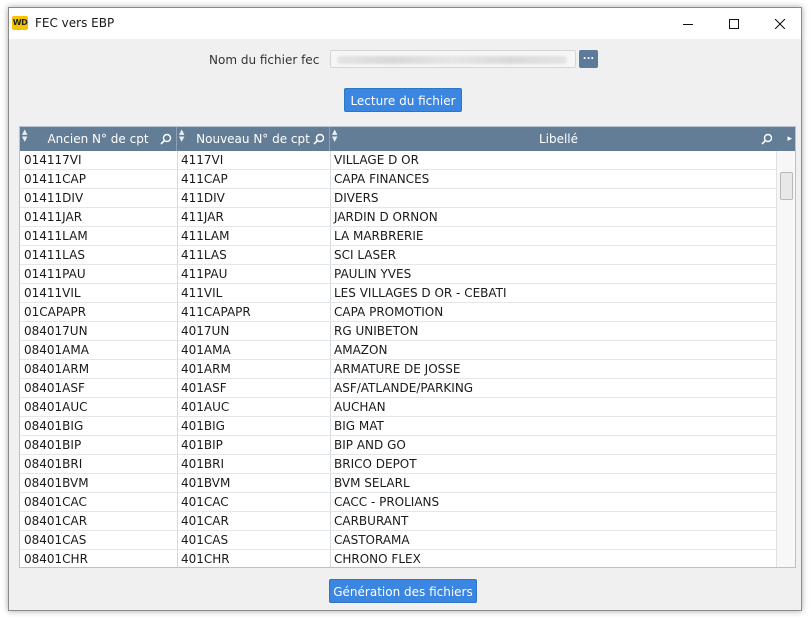  I want to click on table-row: 01CAPAPR 411CAPAPR CAPA PROMOTION, so click(398, 312).